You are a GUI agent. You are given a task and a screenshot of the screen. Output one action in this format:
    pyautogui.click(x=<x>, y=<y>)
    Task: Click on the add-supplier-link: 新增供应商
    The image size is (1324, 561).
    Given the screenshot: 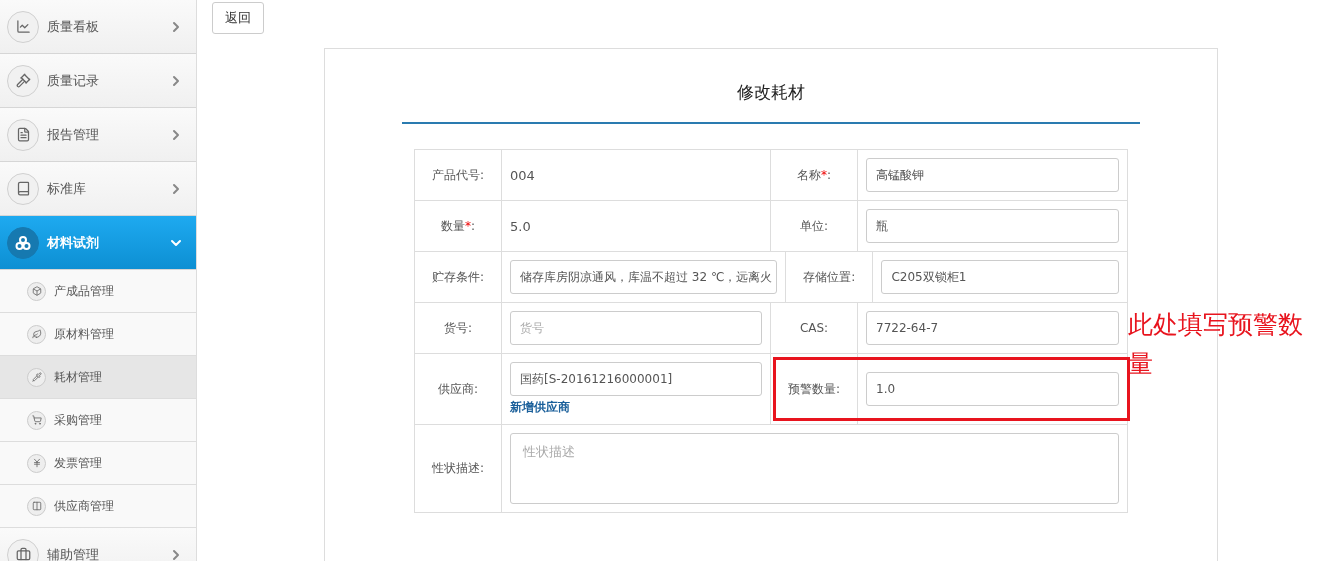 What is the action you would take?
    pyautogui.click(x=540, y=407)
    